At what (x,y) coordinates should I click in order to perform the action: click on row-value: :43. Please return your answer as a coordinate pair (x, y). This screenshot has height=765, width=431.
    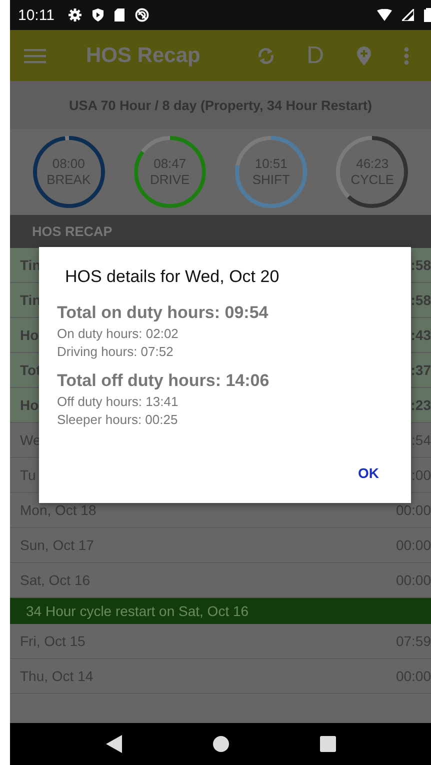
    Looking at the image, I should click on (420, 335).